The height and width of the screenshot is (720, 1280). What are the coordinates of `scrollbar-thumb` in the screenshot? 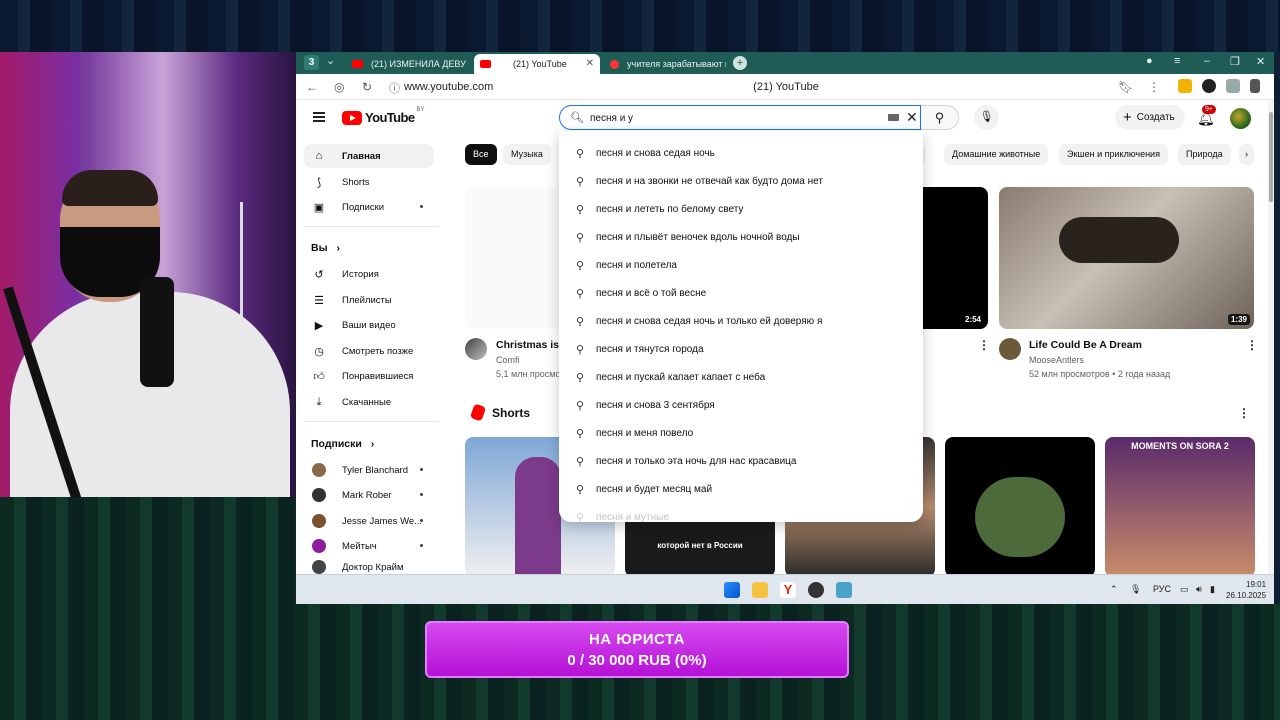 It's located at (1271, 157).